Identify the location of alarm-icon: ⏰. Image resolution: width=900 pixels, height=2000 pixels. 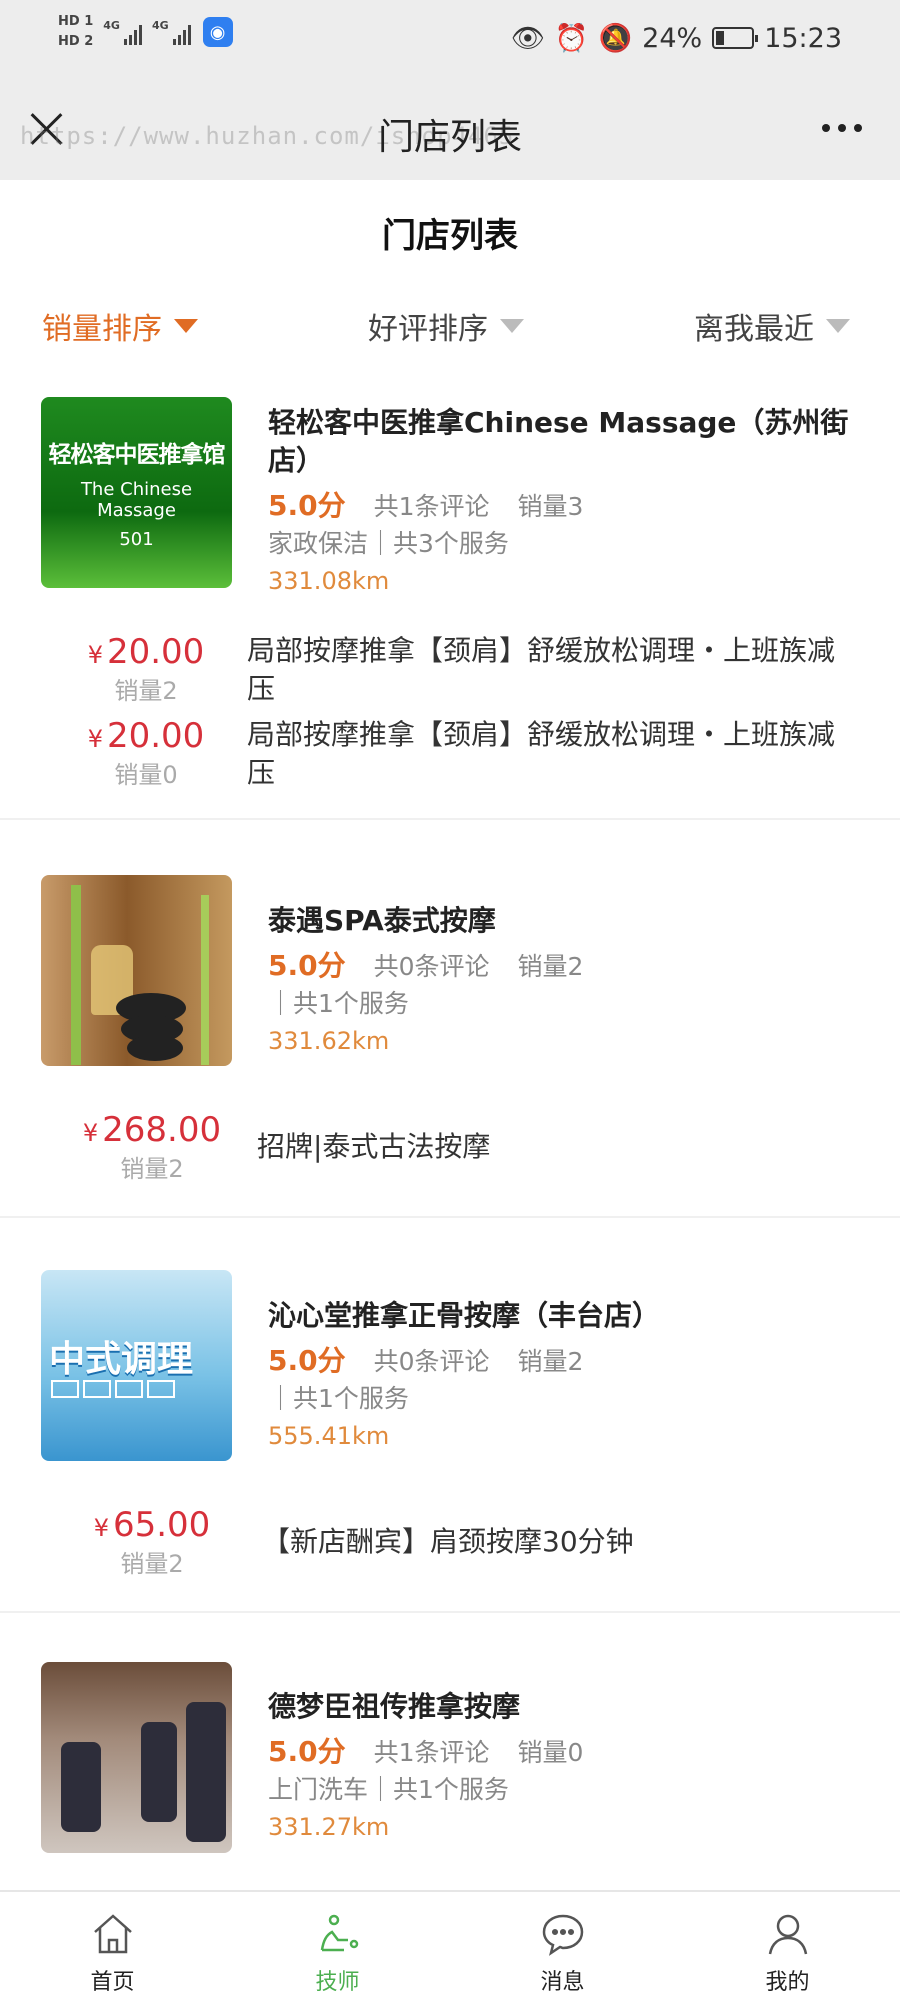
(571, 38).